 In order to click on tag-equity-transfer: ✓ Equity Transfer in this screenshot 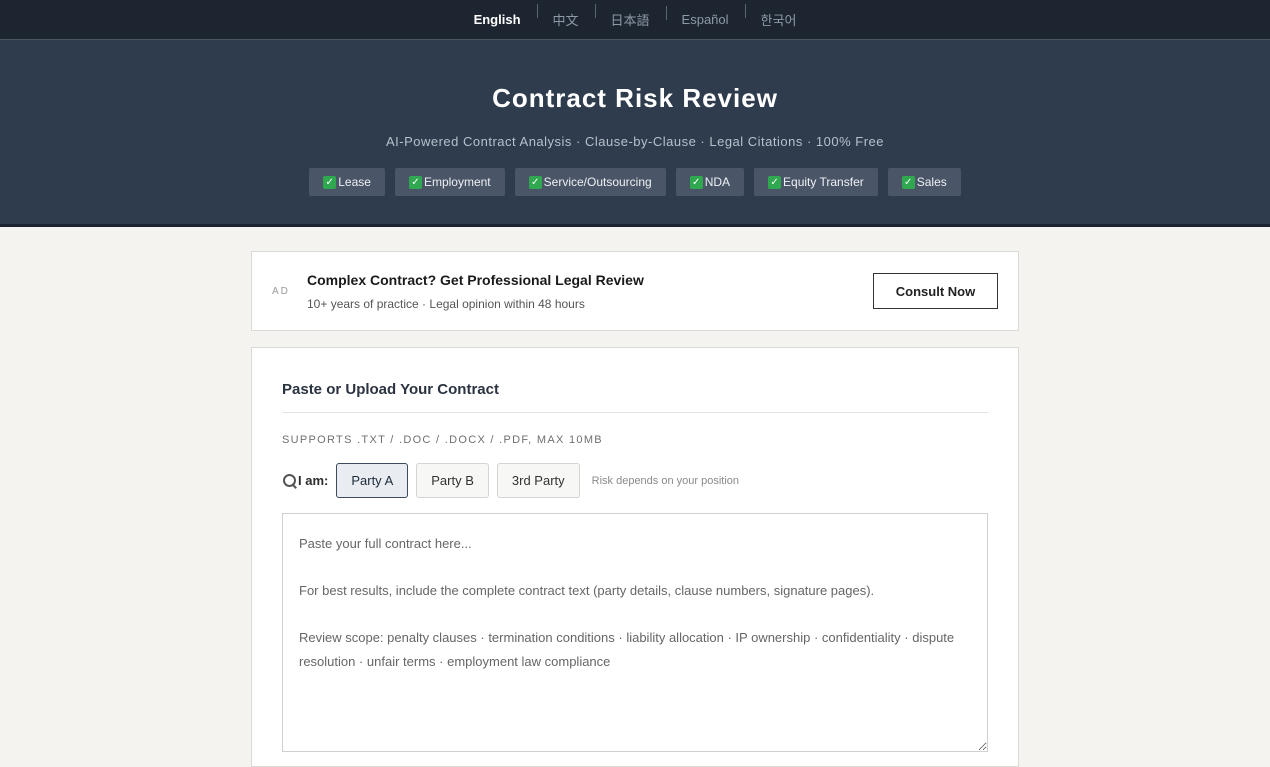, I will do `click(816, 182)`.